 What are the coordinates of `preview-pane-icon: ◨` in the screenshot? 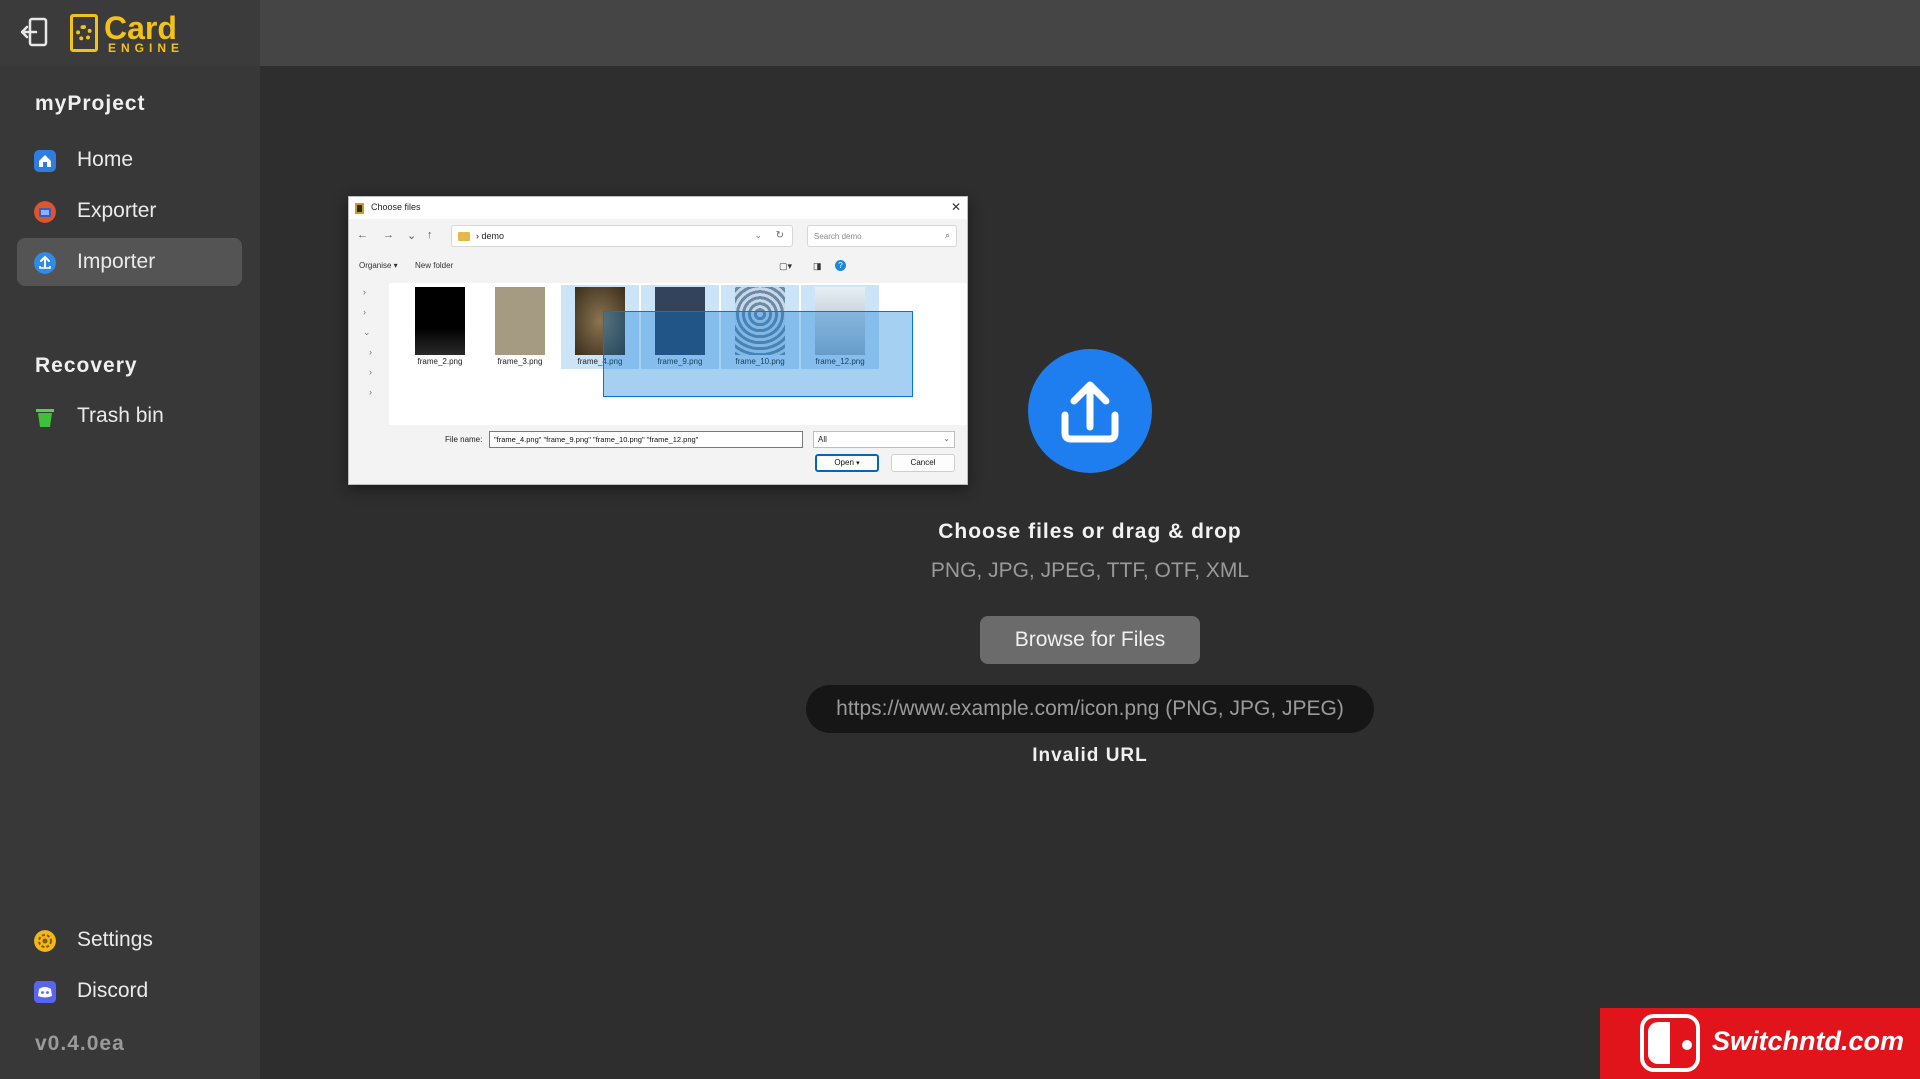 It's located at (817, 266).